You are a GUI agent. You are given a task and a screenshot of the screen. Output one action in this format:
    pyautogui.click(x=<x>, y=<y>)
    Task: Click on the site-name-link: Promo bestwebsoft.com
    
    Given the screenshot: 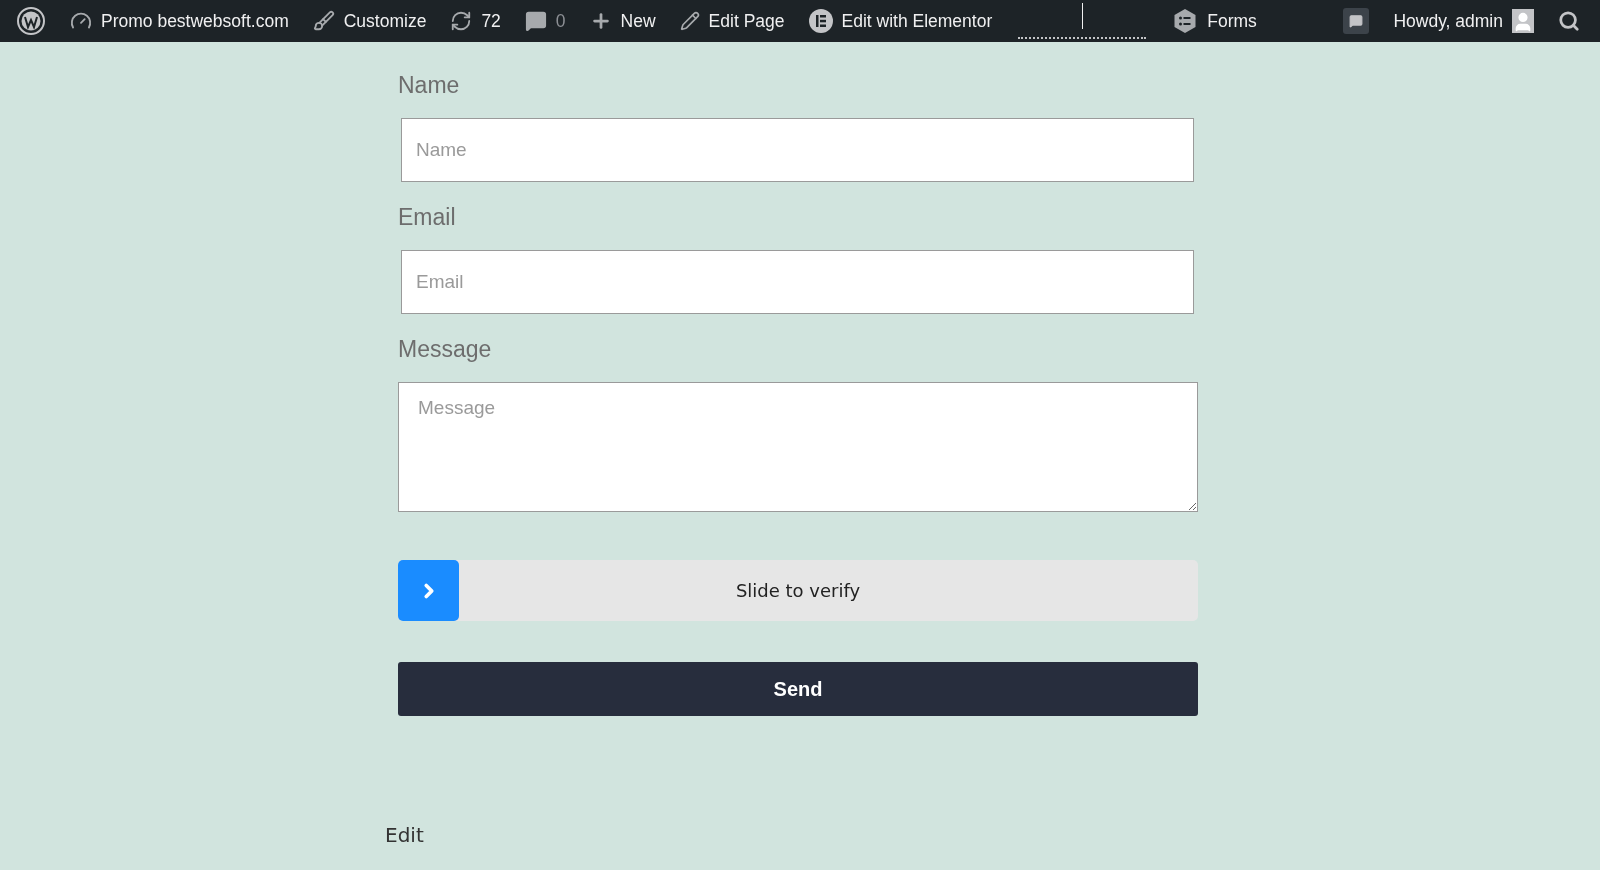 What is the action you would take?
    pyautogui.click(x=179, y=21)
    